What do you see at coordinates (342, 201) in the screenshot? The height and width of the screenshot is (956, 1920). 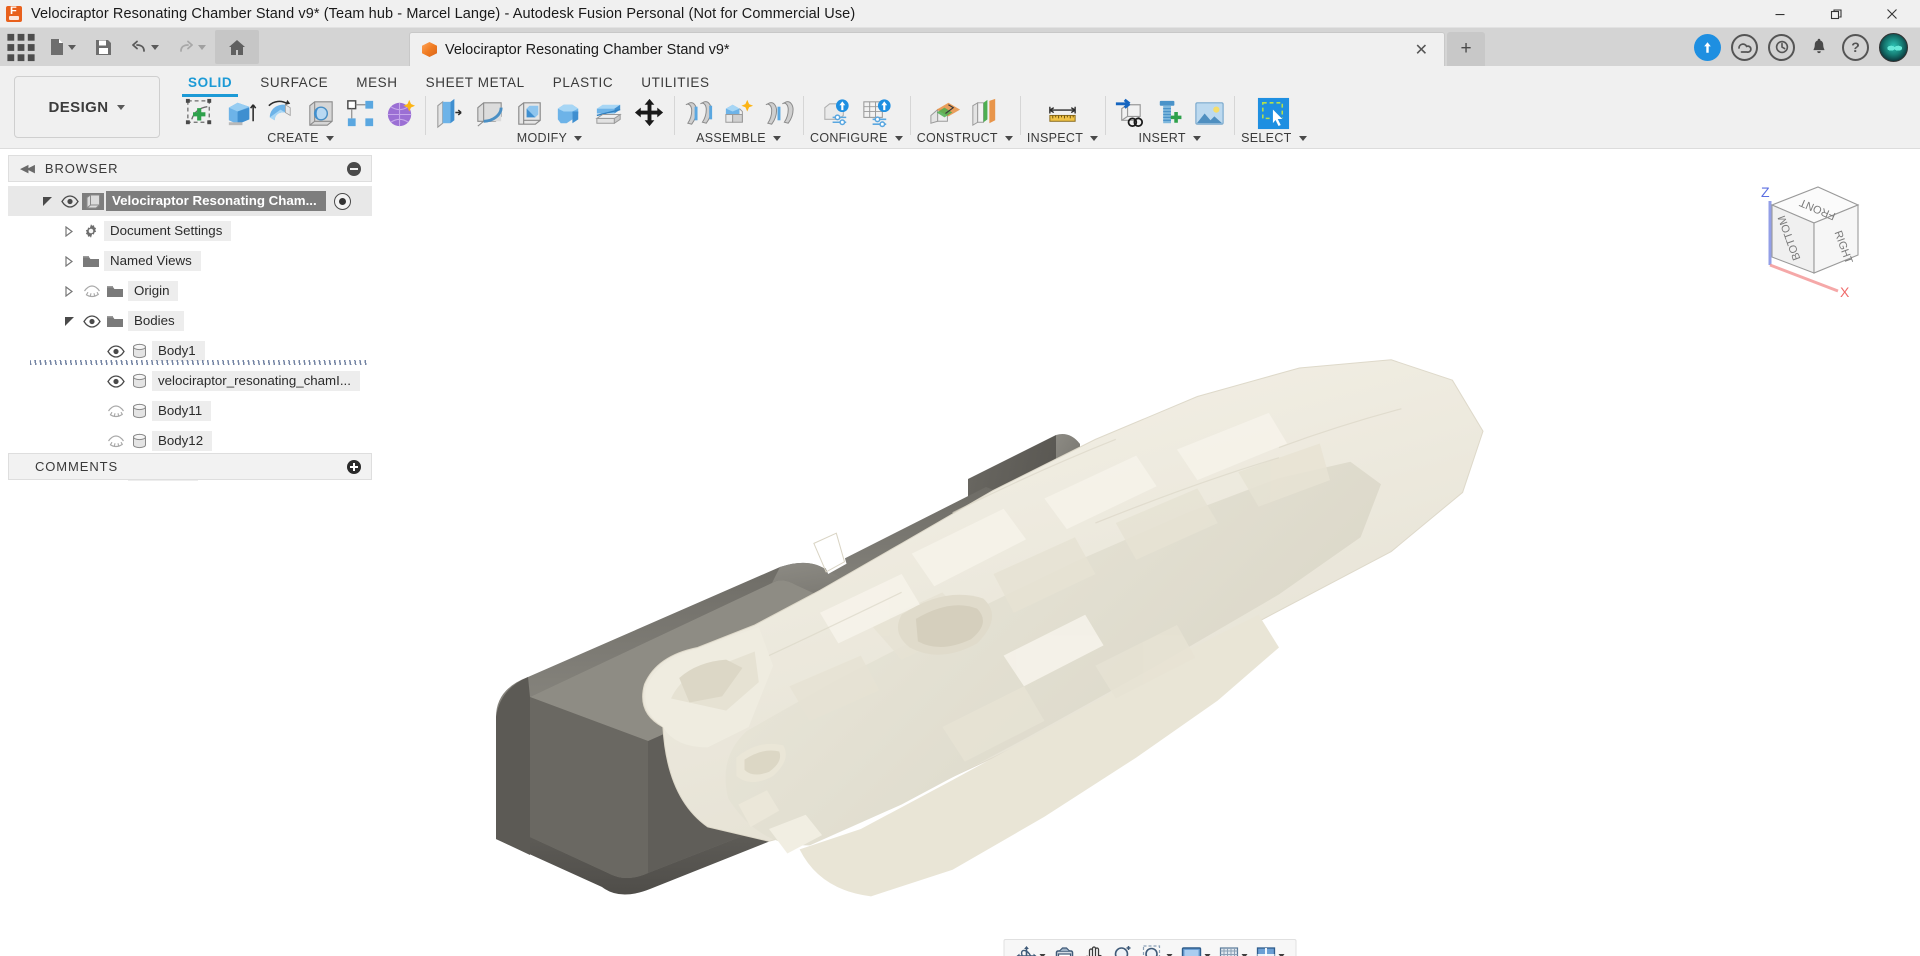 I see `activate-component-radio` at bounding box center [342, 201].